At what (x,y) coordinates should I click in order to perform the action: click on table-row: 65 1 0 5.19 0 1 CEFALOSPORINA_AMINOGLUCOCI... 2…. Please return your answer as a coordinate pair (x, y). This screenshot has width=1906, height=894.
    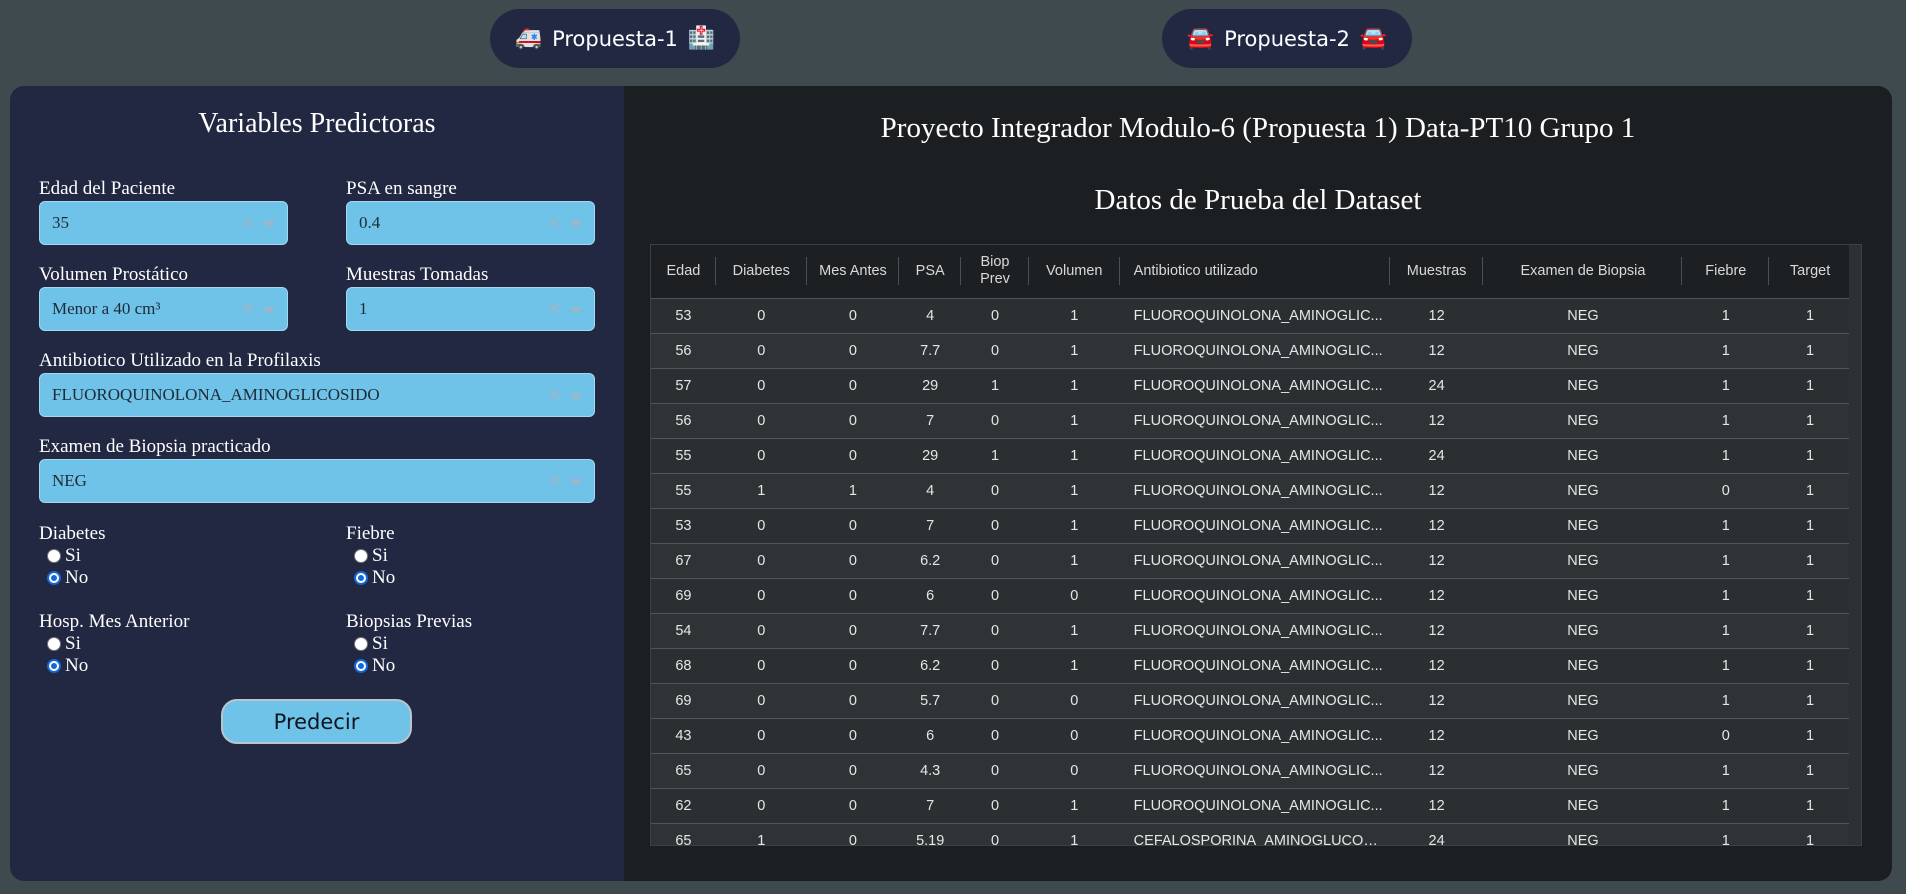
    Looking at the image, I should click on (1251, 834).